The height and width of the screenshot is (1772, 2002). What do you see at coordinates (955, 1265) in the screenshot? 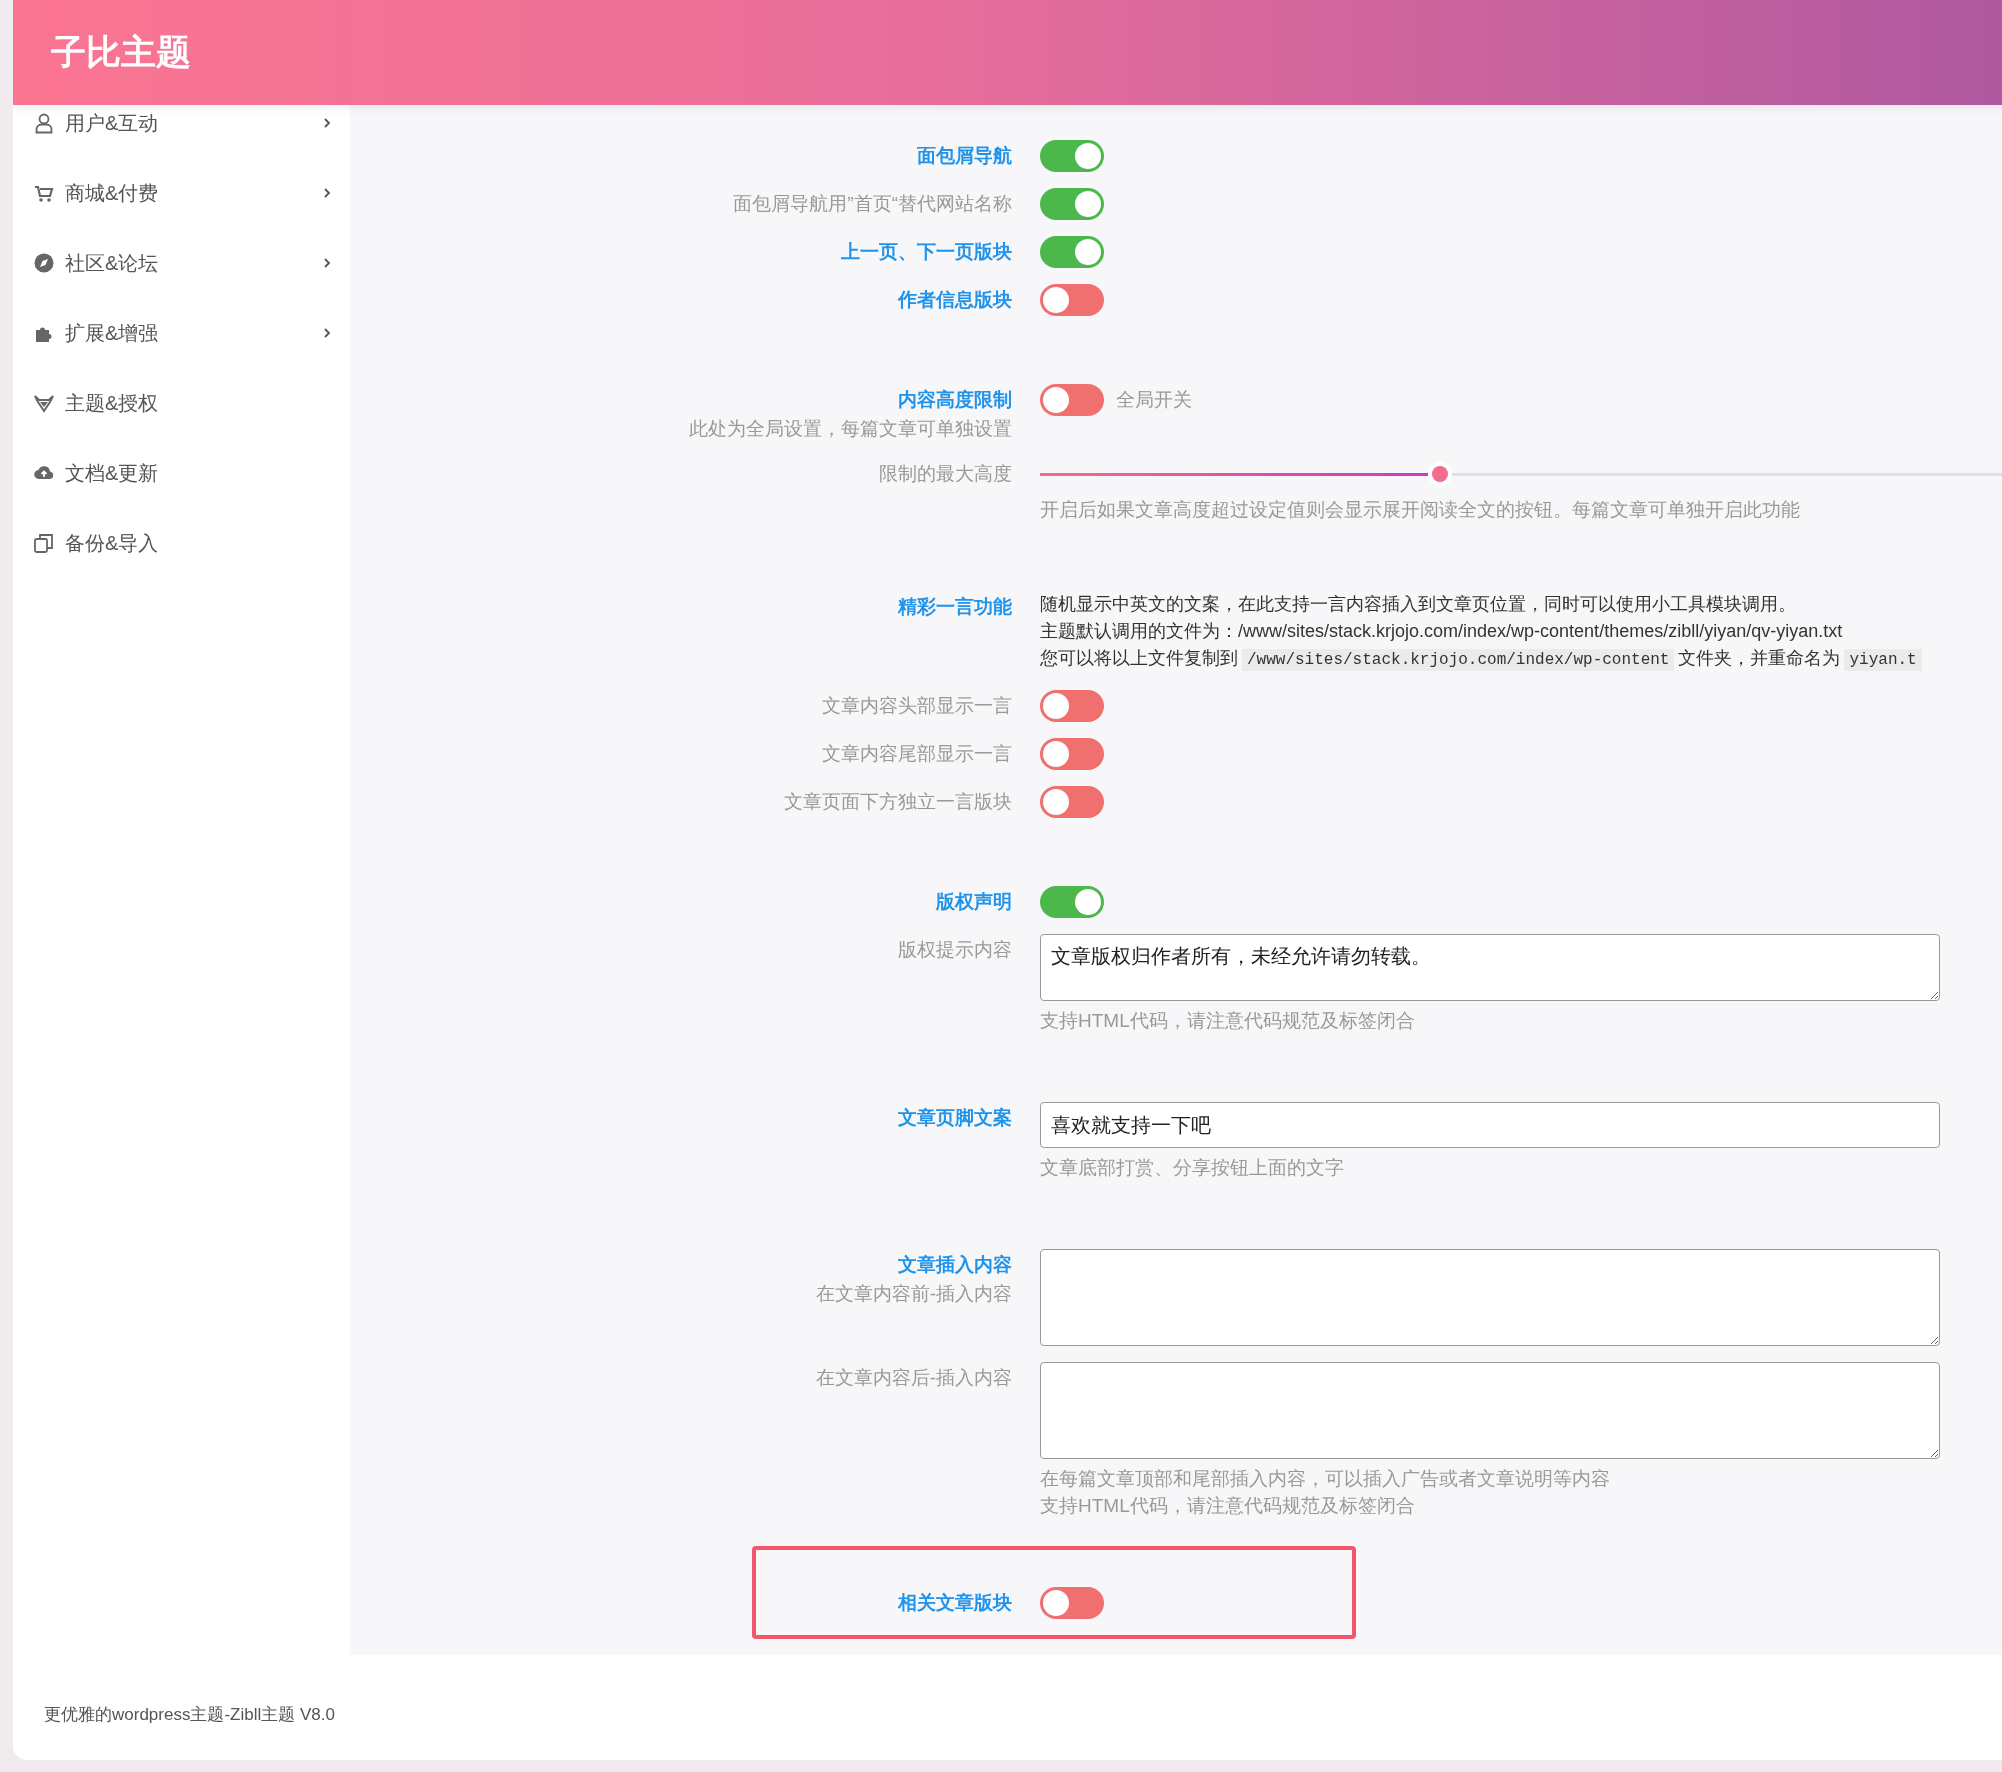
I see `setting-title: 文章插入内容` at bounding box center [955, 1265].